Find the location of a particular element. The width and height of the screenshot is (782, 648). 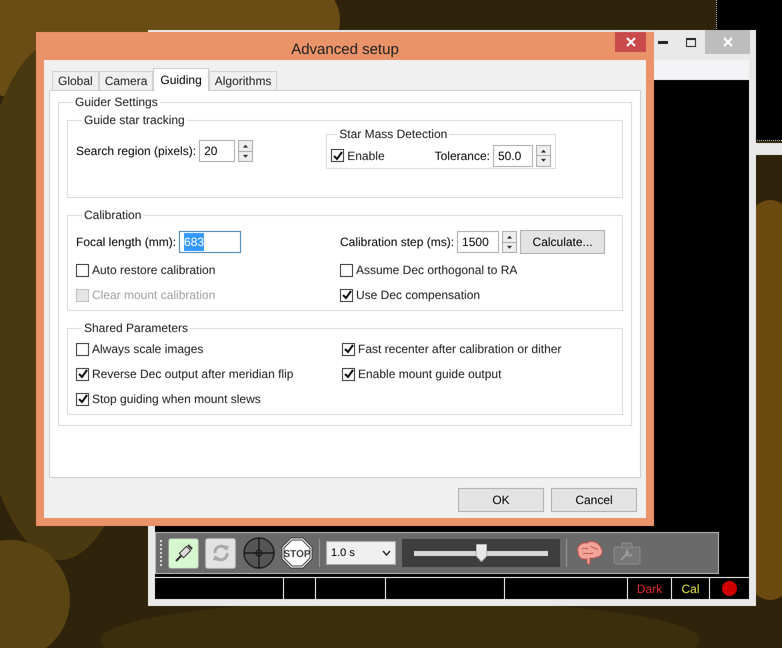

dialog-button: Cancel is located at coordinates (594, 500).